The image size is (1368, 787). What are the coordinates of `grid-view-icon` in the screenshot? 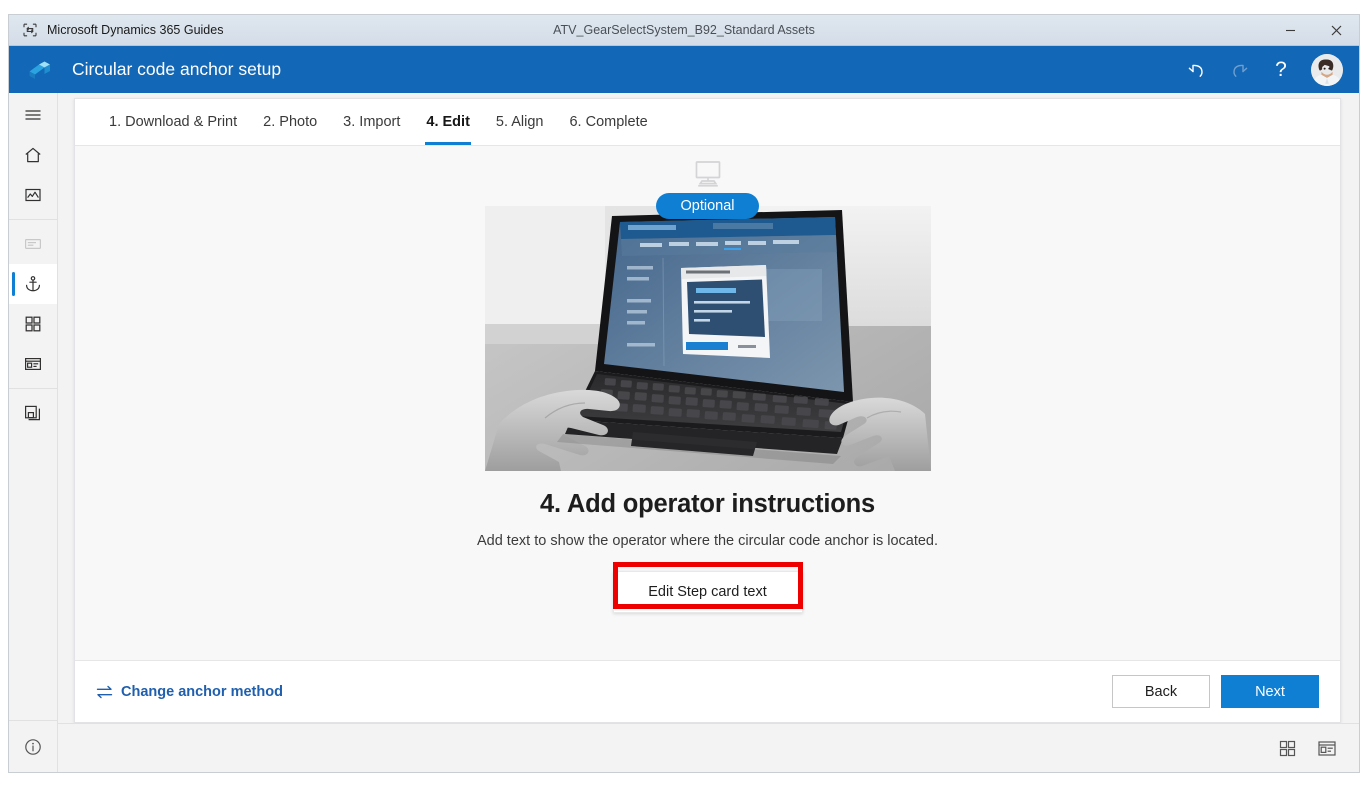 It's located at (1287, 748).